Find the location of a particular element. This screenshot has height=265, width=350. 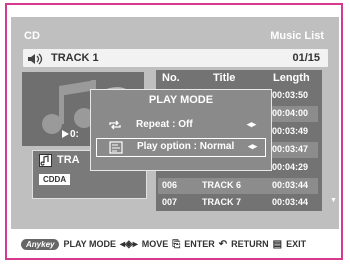

row-title: TRACK 7 is located at coordinates (222, 202).